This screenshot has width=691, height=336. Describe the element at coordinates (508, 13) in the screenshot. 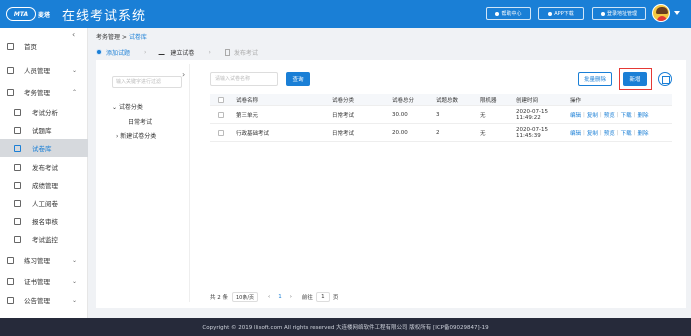

I see `help-center-button: 帮助中心` at that location.